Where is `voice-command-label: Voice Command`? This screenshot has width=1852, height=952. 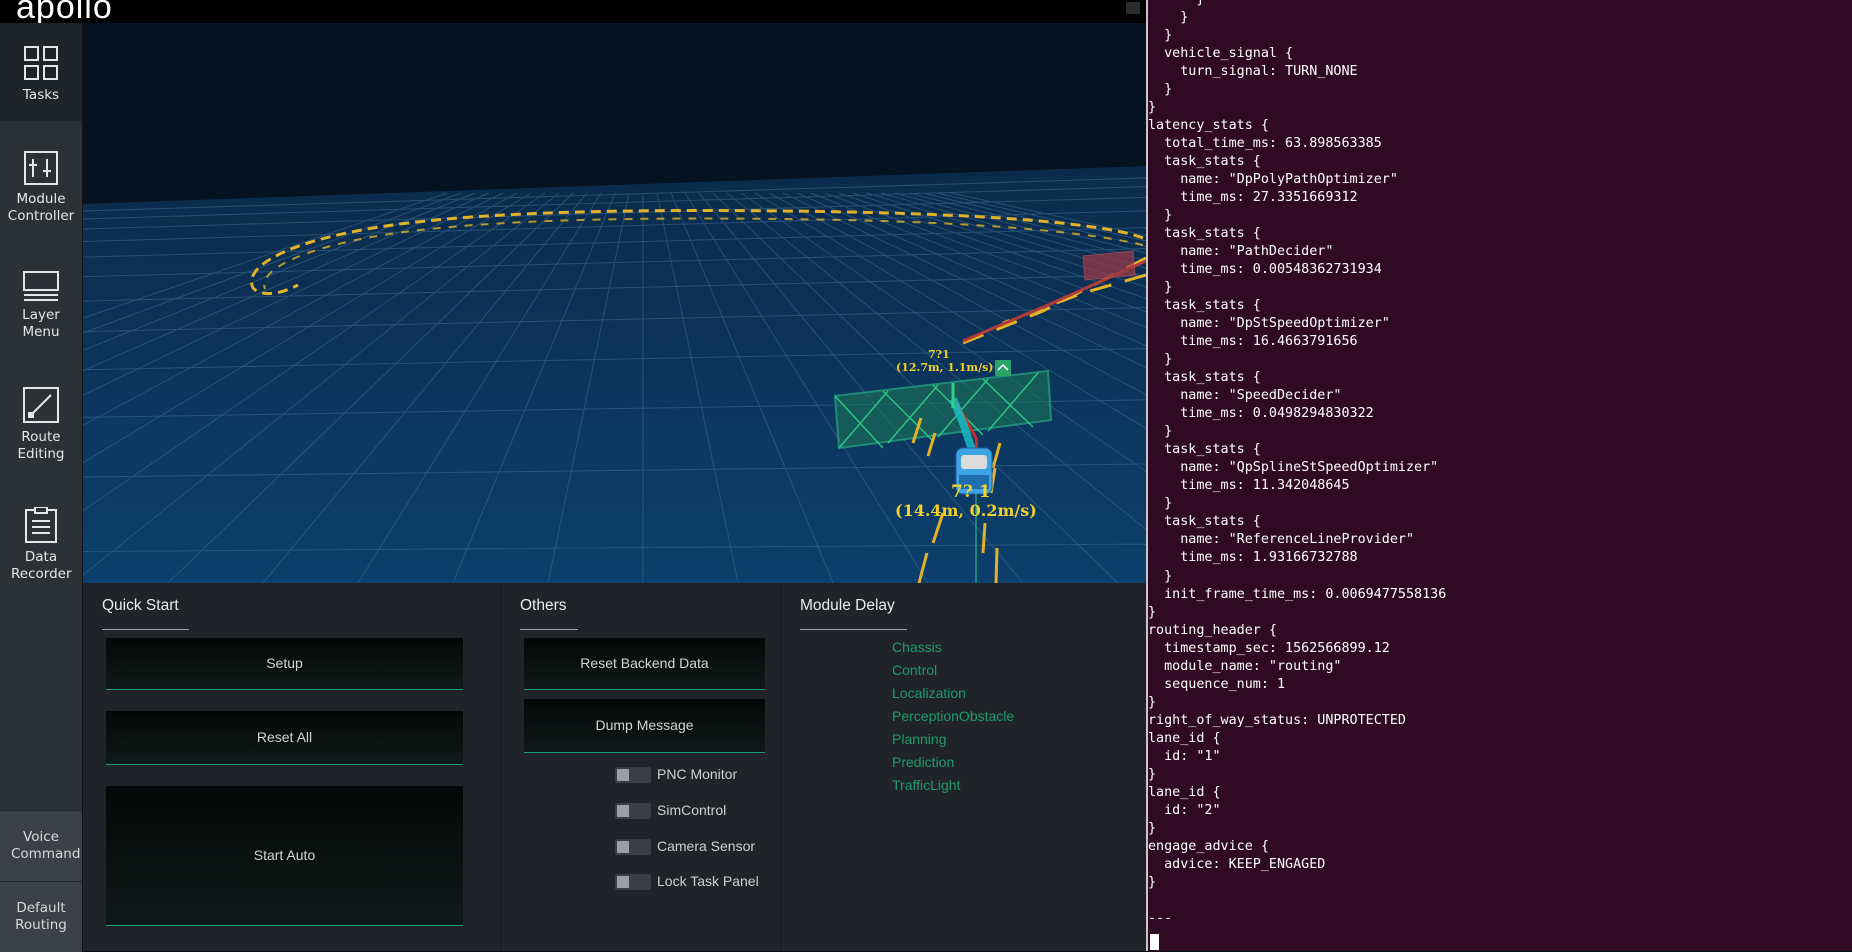
voice-command-label: Voice Command is located at coordinates (46, 845).